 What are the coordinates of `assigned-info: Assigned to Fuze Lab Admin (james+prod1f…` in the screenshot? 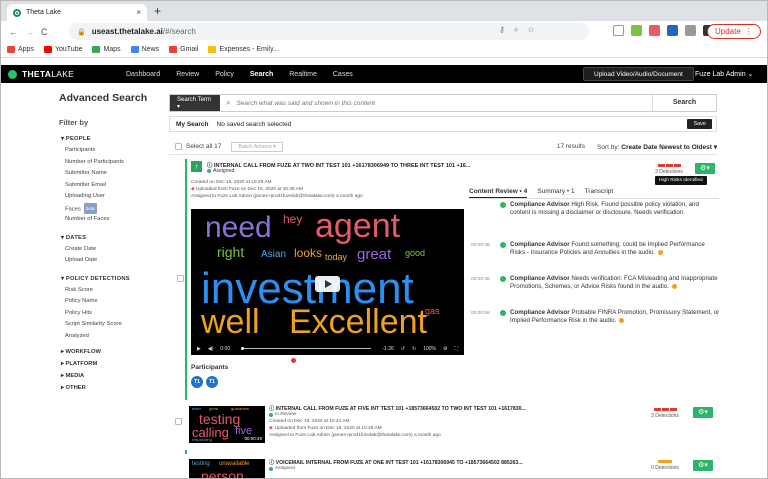 It's located at (277, 196).